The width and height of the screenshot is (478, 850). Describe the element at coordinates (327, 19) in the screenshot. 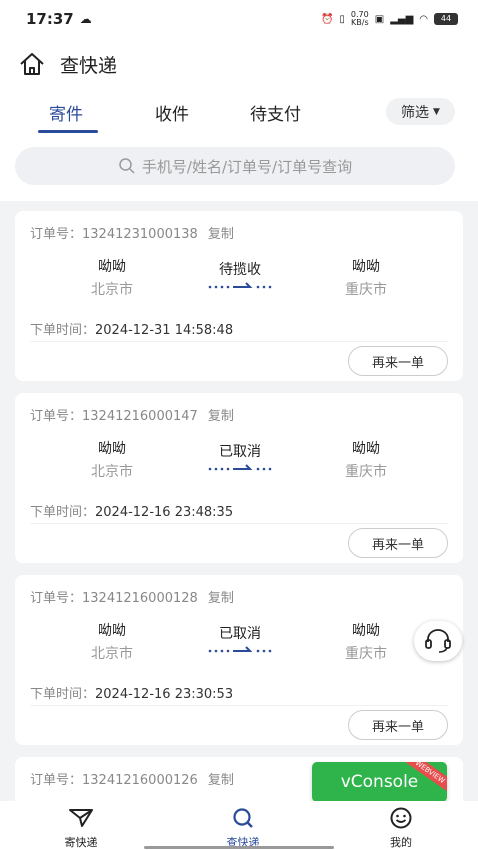

I see `alarm-icon: ⏰` at that location.